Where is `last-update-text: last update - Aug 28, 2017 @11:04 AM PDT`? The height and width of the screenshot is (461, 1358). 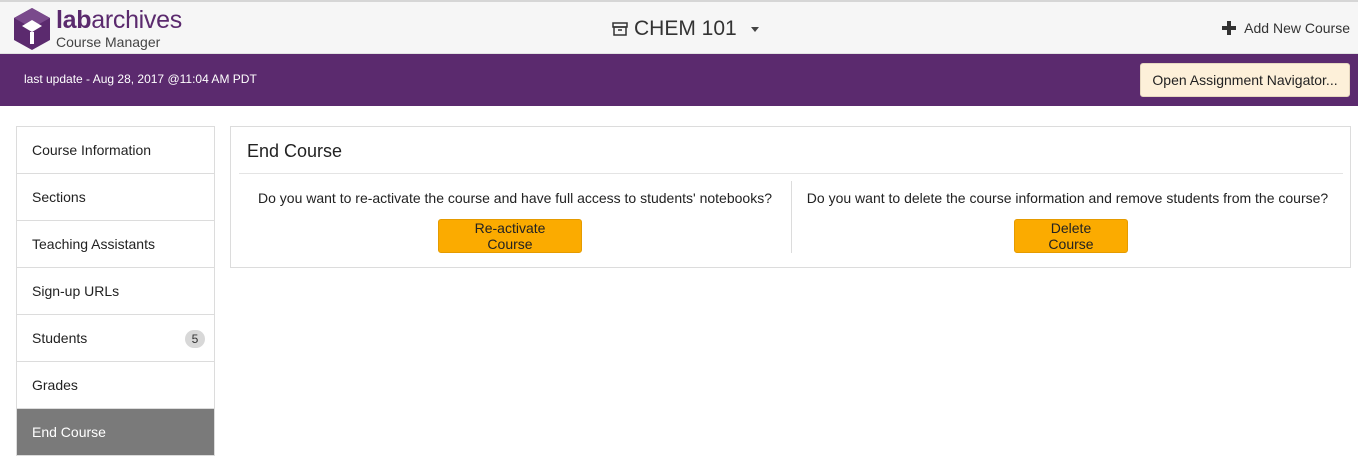
last-update-text: last update - Aug 28, 2017 @11:04 AM PDT is located at coordinates (140, 79).